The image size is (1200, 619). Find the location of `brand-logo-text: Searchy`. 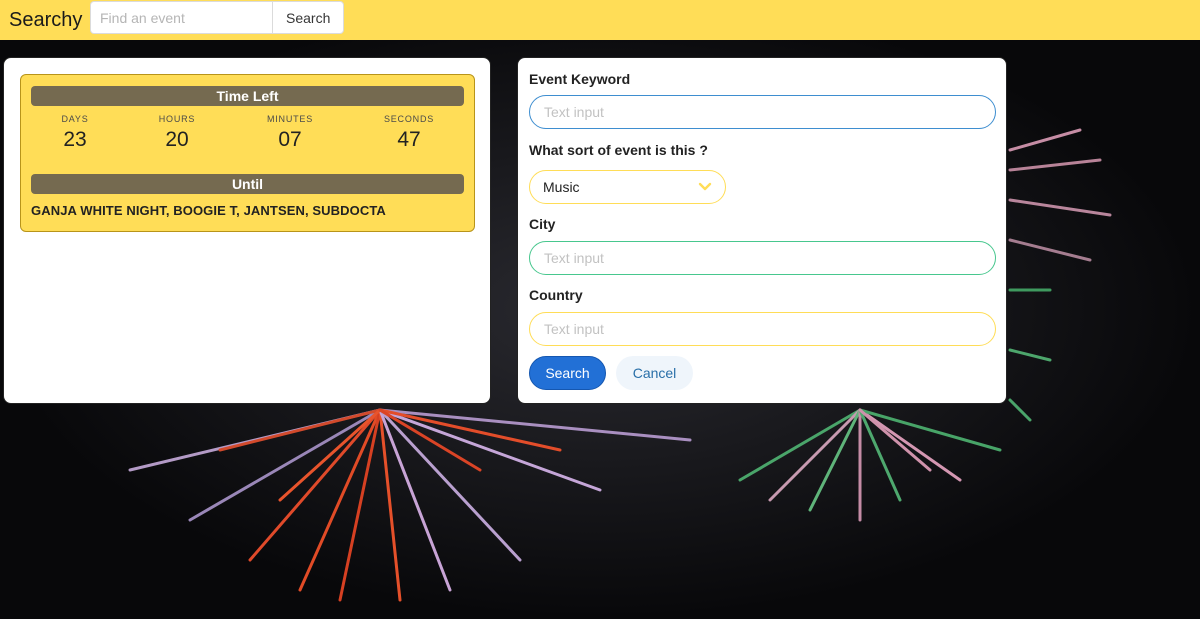

brand-logo-text: Searchy is located at coordinates (45, 20).